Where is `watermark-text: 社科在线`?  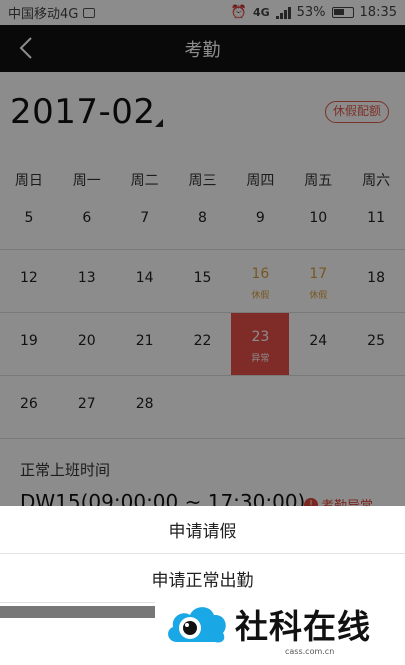
watermark-text: 社科在线 is located at coordinates (303, 626).